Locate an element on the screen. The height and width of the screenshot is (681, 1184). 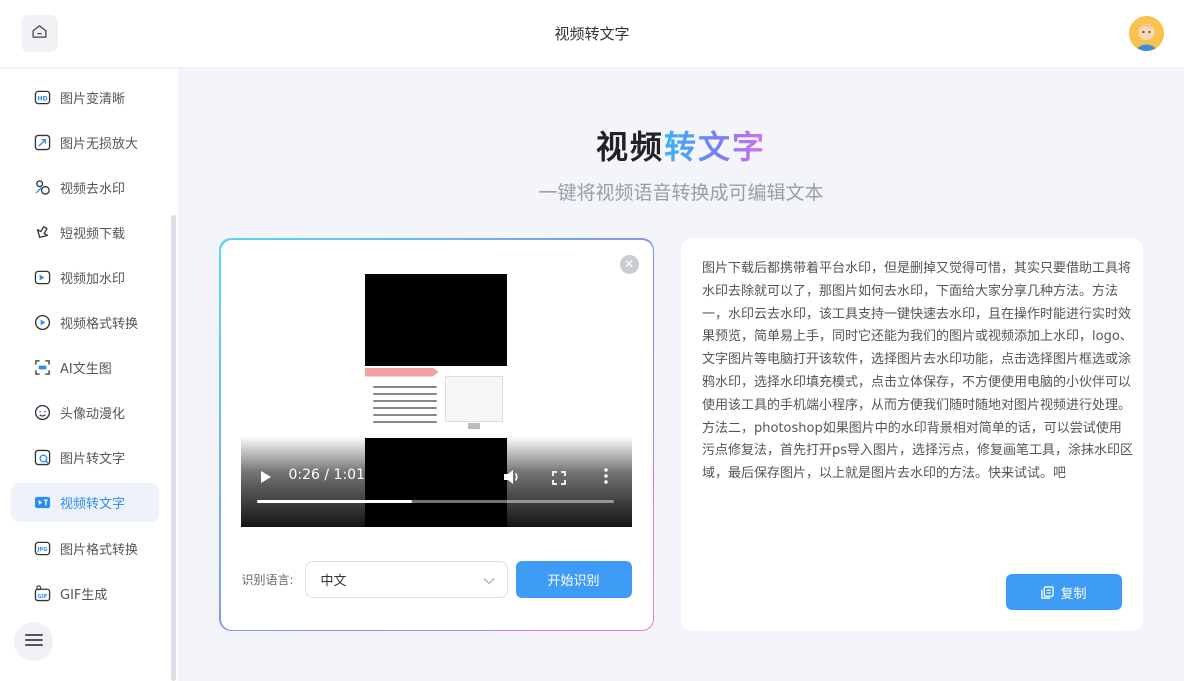
sidebar-item-video-format-convert: 视频格式转换 is located at coordinates (85, 322).